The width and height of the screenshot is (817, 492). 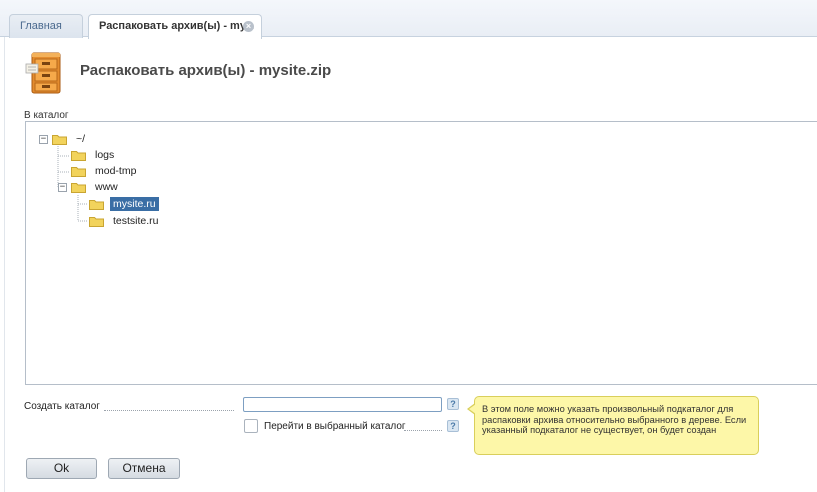 I want to click on ok-button: Ok, so click(x=61, y=468).